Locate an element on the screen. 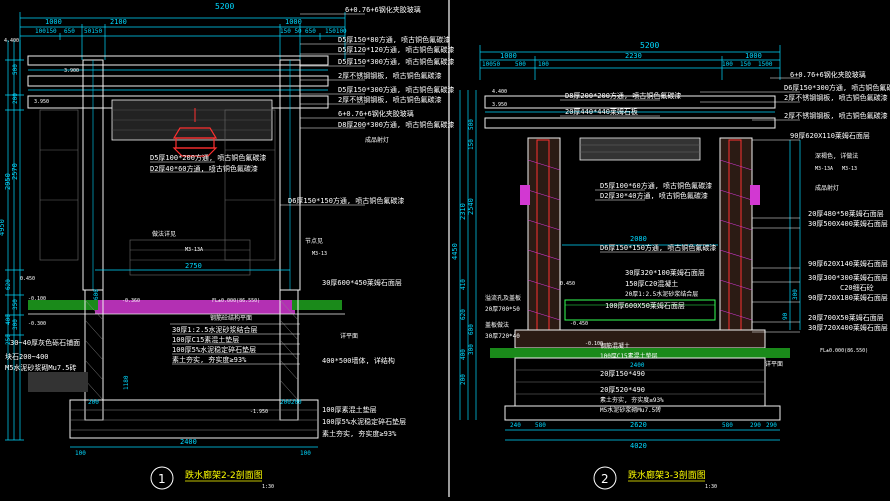 The width and height of the screenshot is (890, 501). left-level-0: 4.400 is located at coordinates (11, 41).